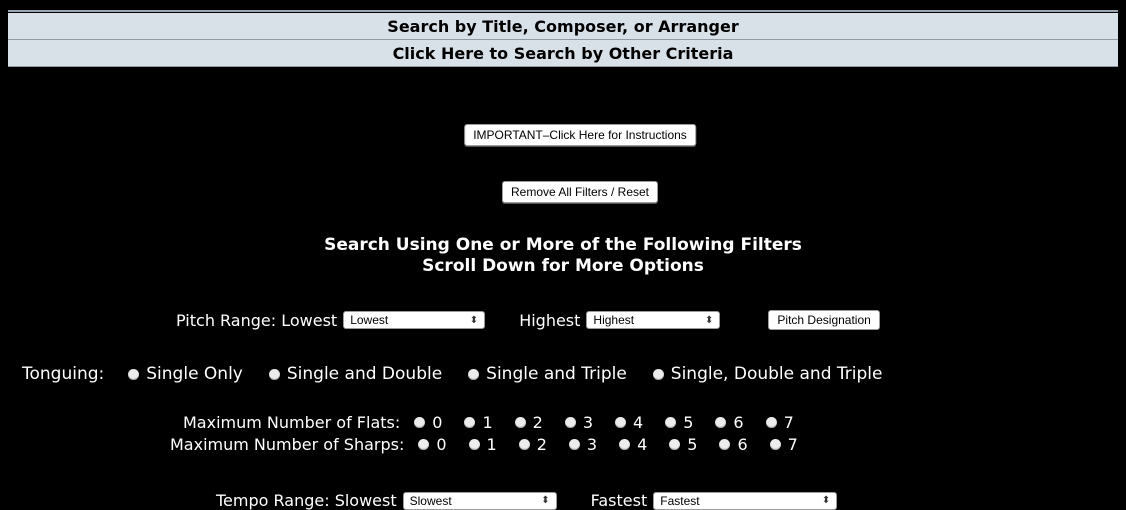 The width and height of the screenshot is (1126, 510). I want to click on flats-option: 6, so click(729, 422).